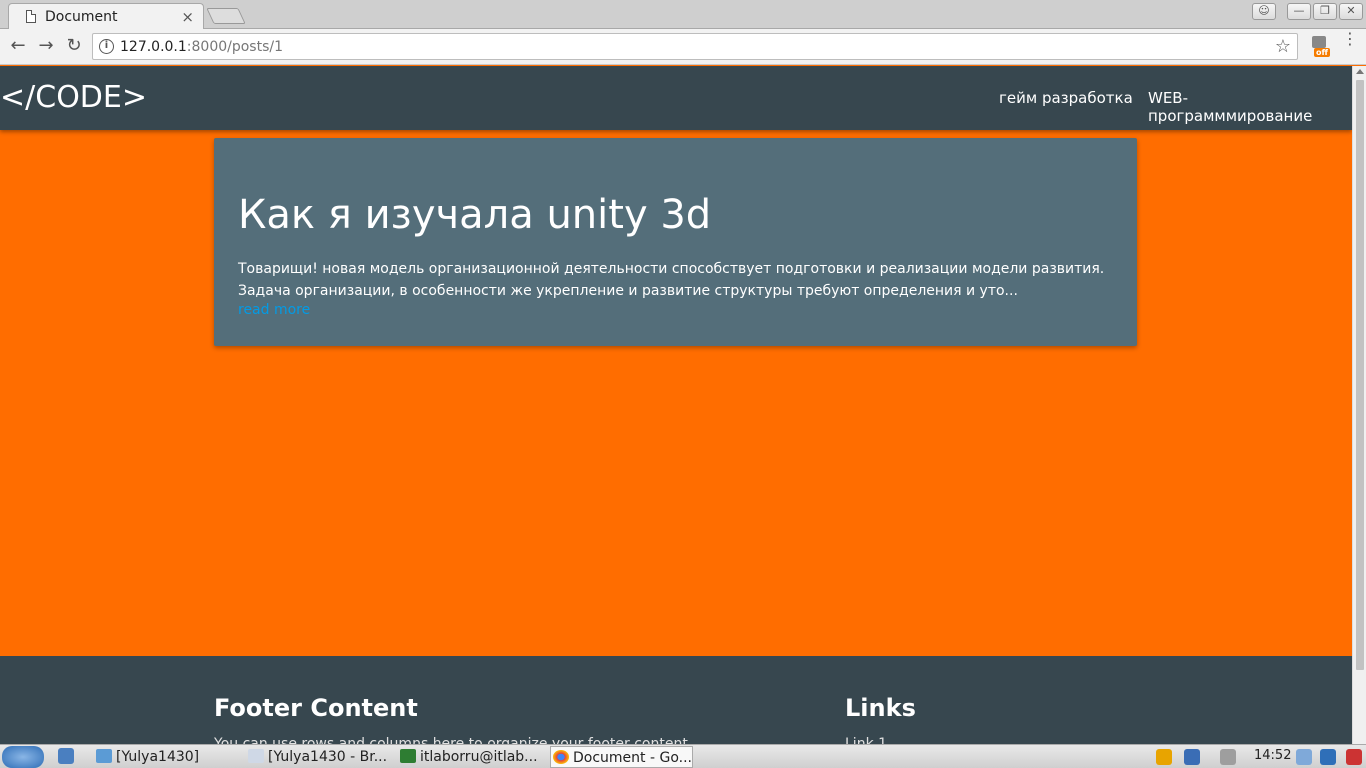  Describe the element at coordinates (408, 756) in the screenshot. I see `terminal-icon` at that location.